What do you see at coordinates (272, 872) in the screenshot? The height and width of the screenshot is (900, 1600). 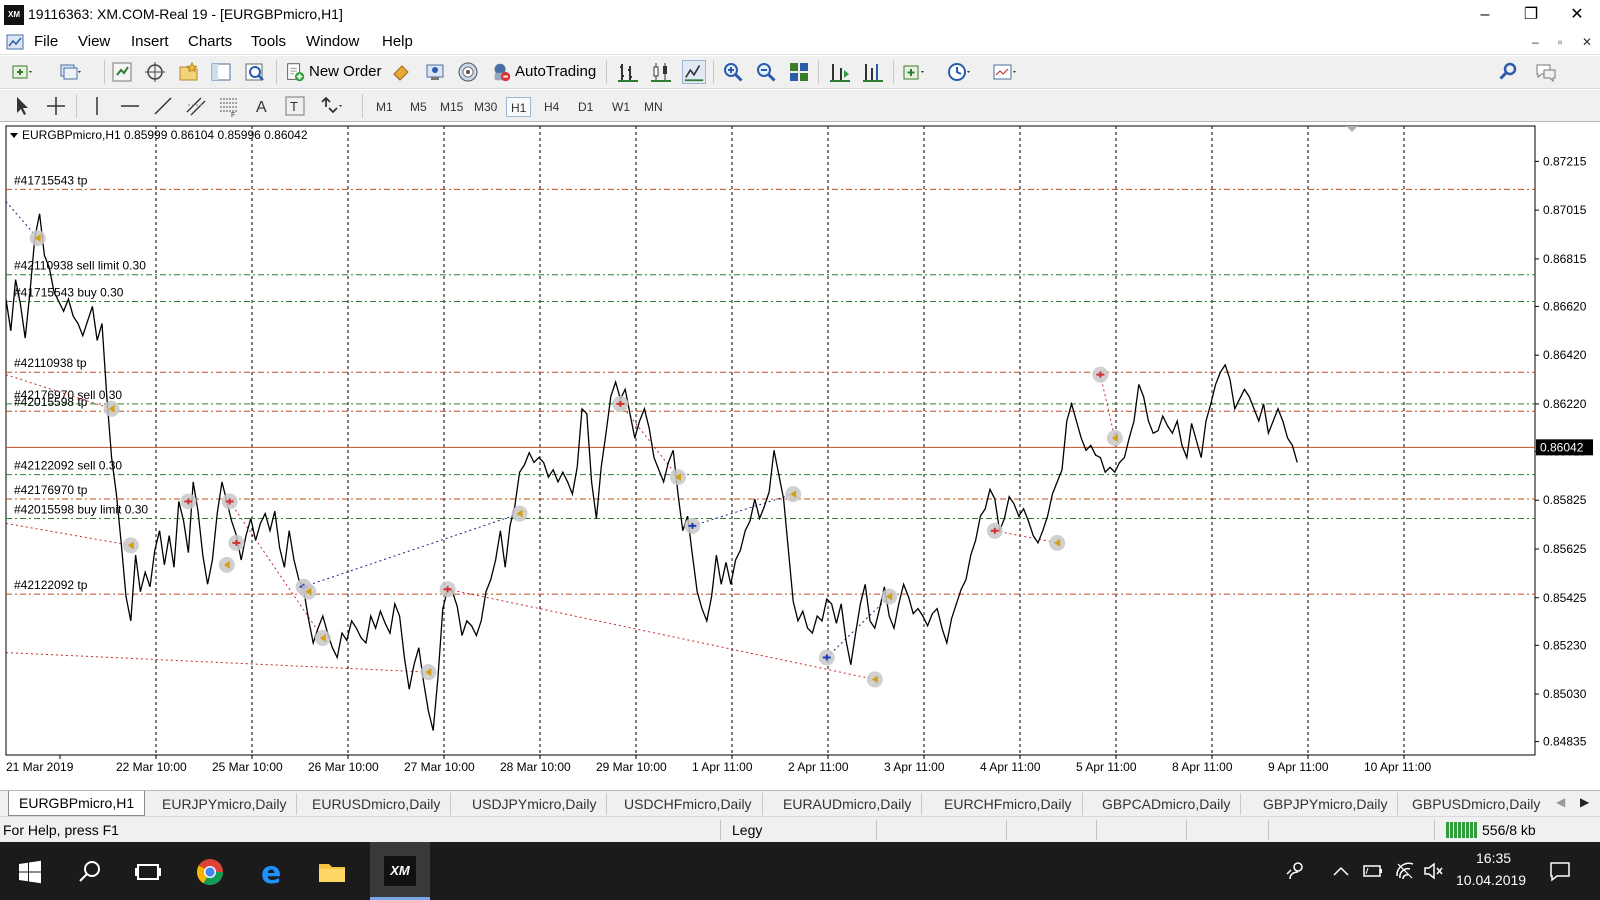 I see `edge-icon: e` at bounding box center [272, 872].